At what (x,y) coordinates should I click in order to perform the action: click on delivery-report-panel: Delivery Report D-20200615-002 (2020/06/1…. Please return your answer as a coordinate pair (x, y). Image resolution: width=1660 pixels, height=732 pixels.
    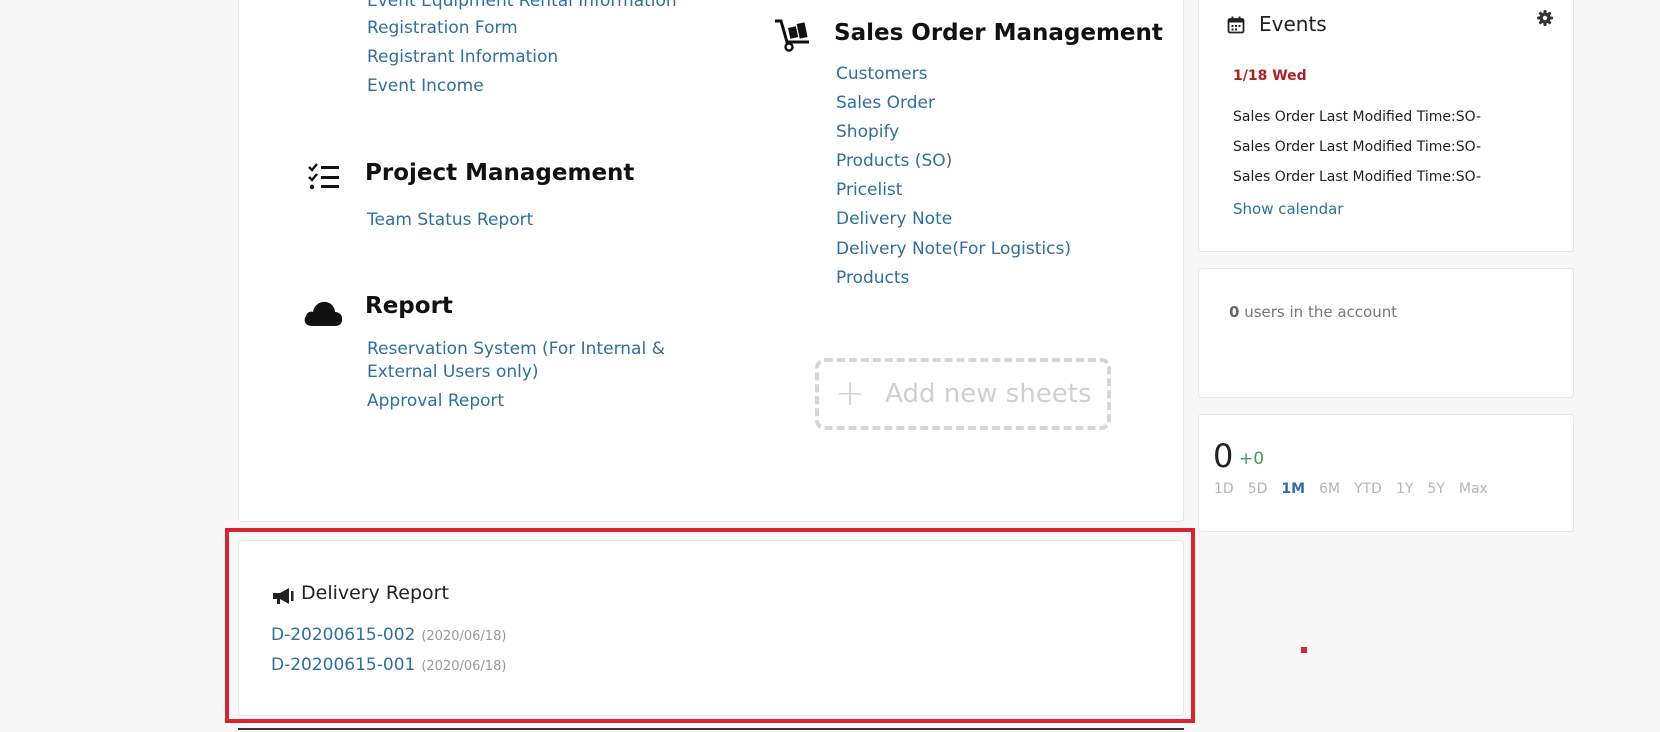
    Looking at the image, I should click on (711, 628).